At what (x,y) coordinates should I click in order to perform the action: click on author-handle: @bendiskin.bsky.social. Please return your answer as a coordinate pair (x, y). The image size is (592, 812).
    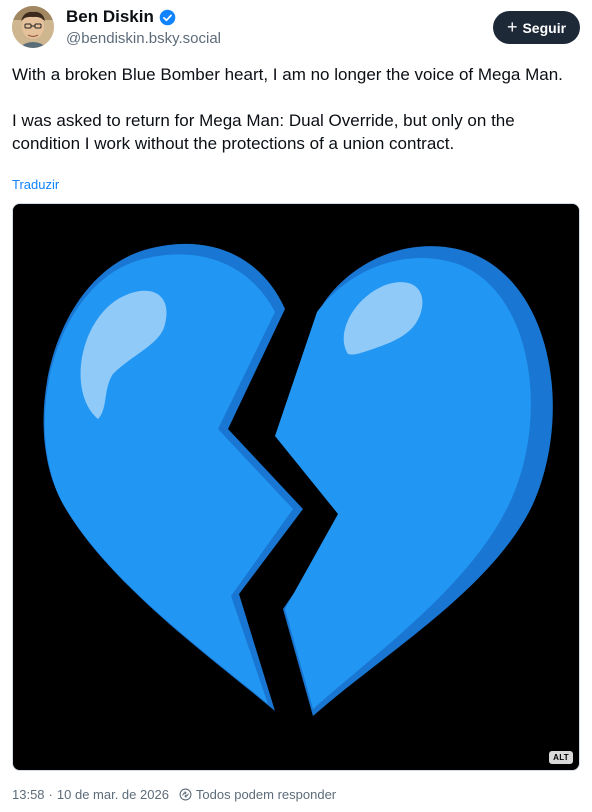
    Looking at the image, I should click on (143, 38).